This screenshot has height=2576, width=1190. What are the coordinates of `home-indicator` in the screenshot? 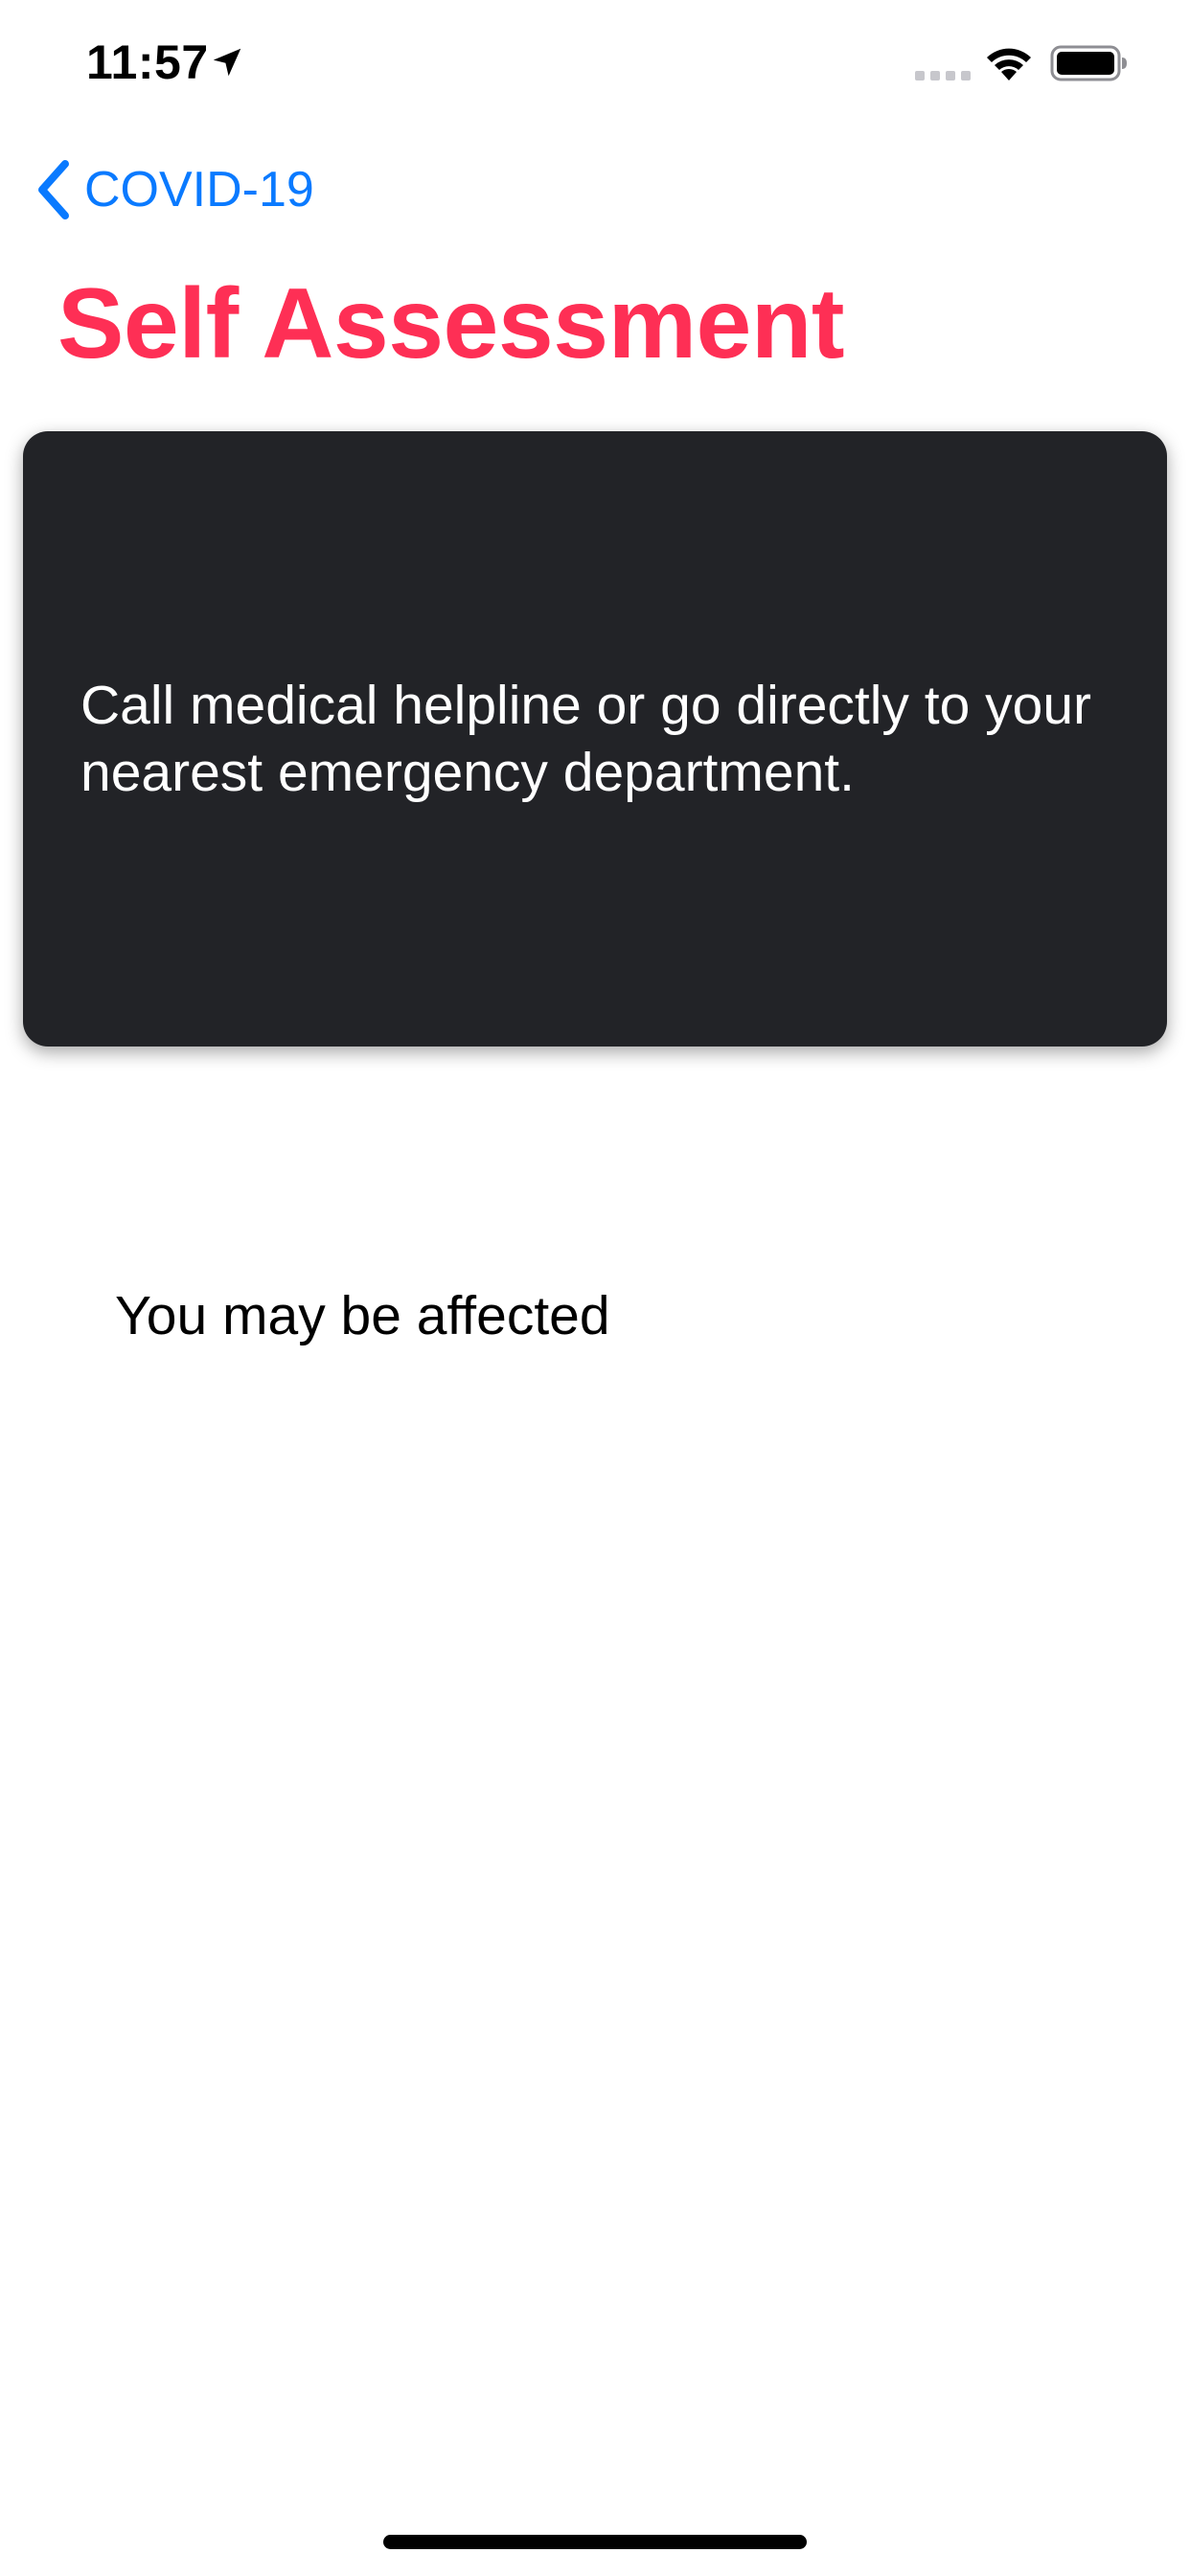 It's located at (595, 2542).